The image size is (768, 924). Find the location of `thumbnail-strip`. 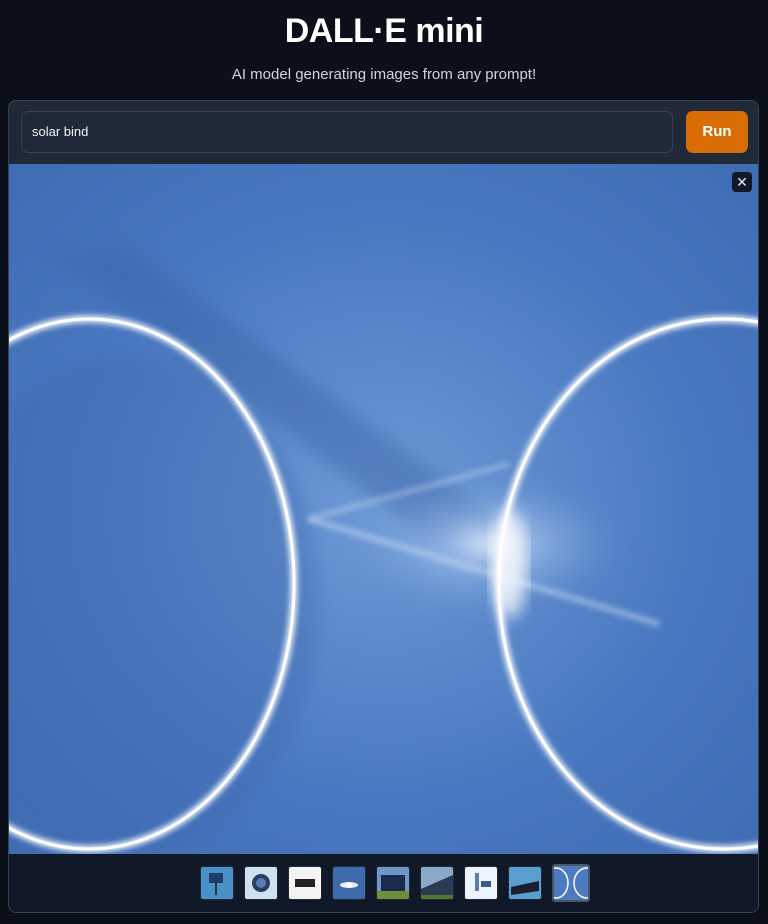

thumbnail-strip is located at coordinates (383, 883).